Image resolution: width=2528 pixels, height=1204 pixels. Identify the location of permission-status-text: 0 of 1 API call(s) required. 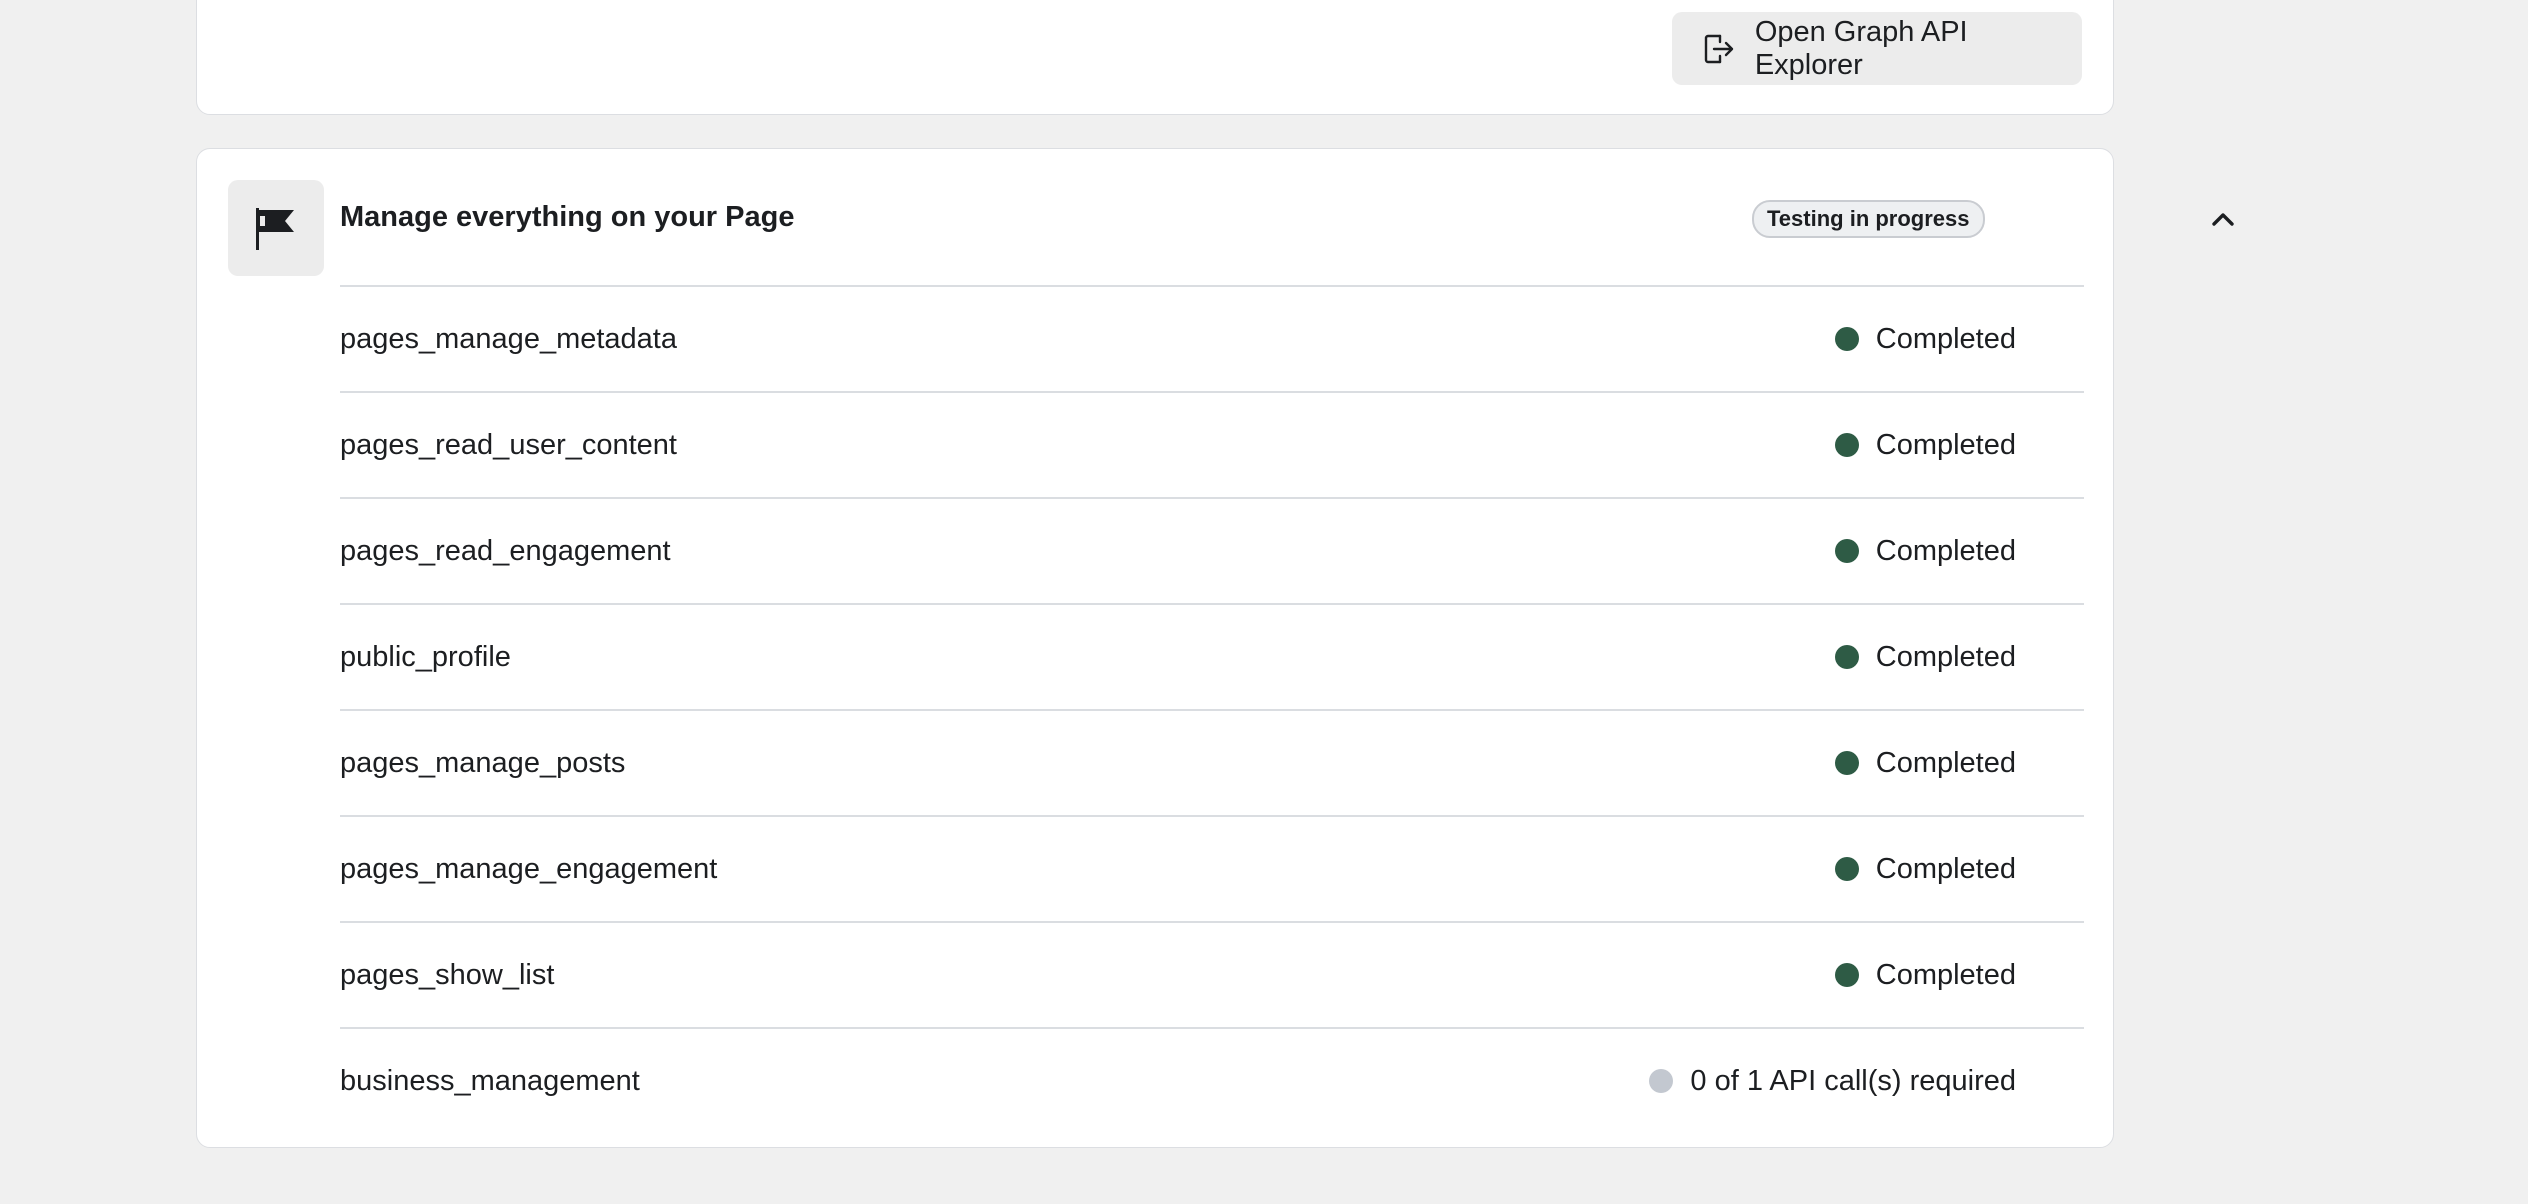
(1853, 1080).